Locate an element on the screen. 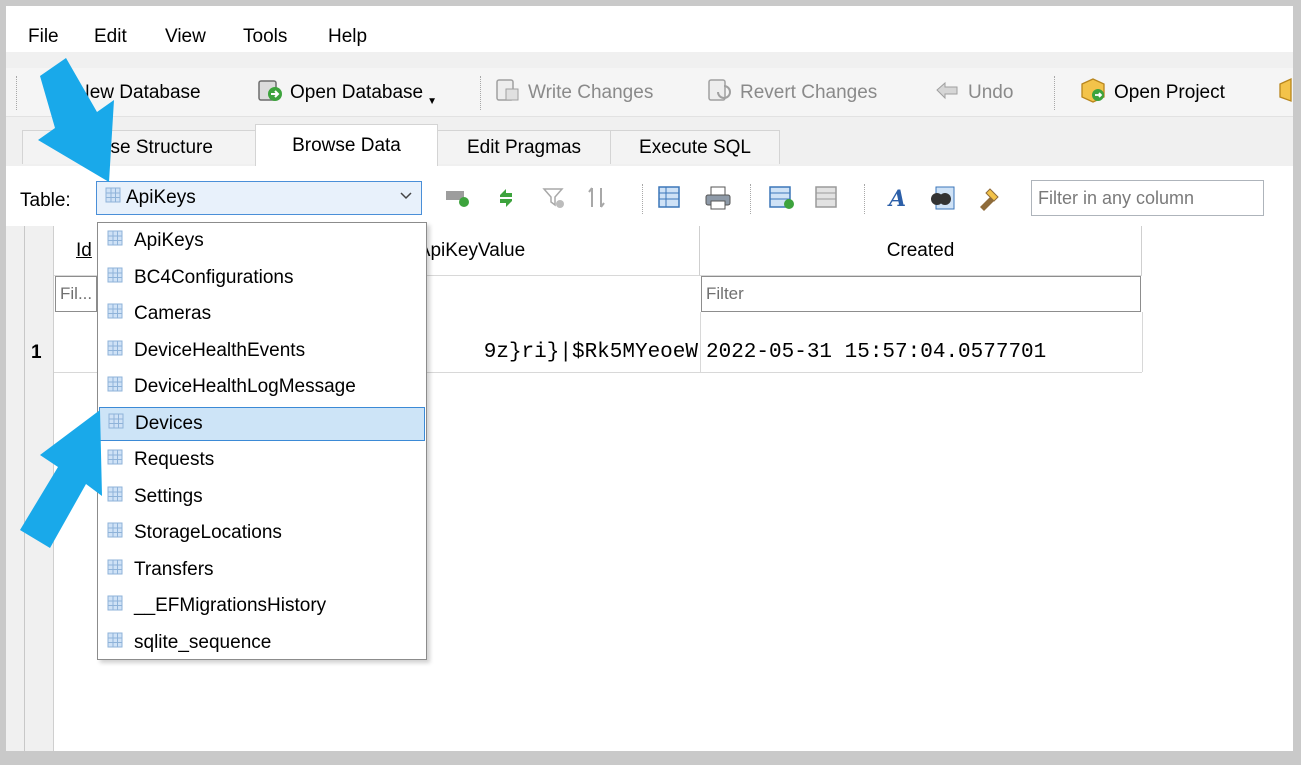 This screenshot has width=1301, height=765. column-header-created: Created is located at coordinates (921, 251).